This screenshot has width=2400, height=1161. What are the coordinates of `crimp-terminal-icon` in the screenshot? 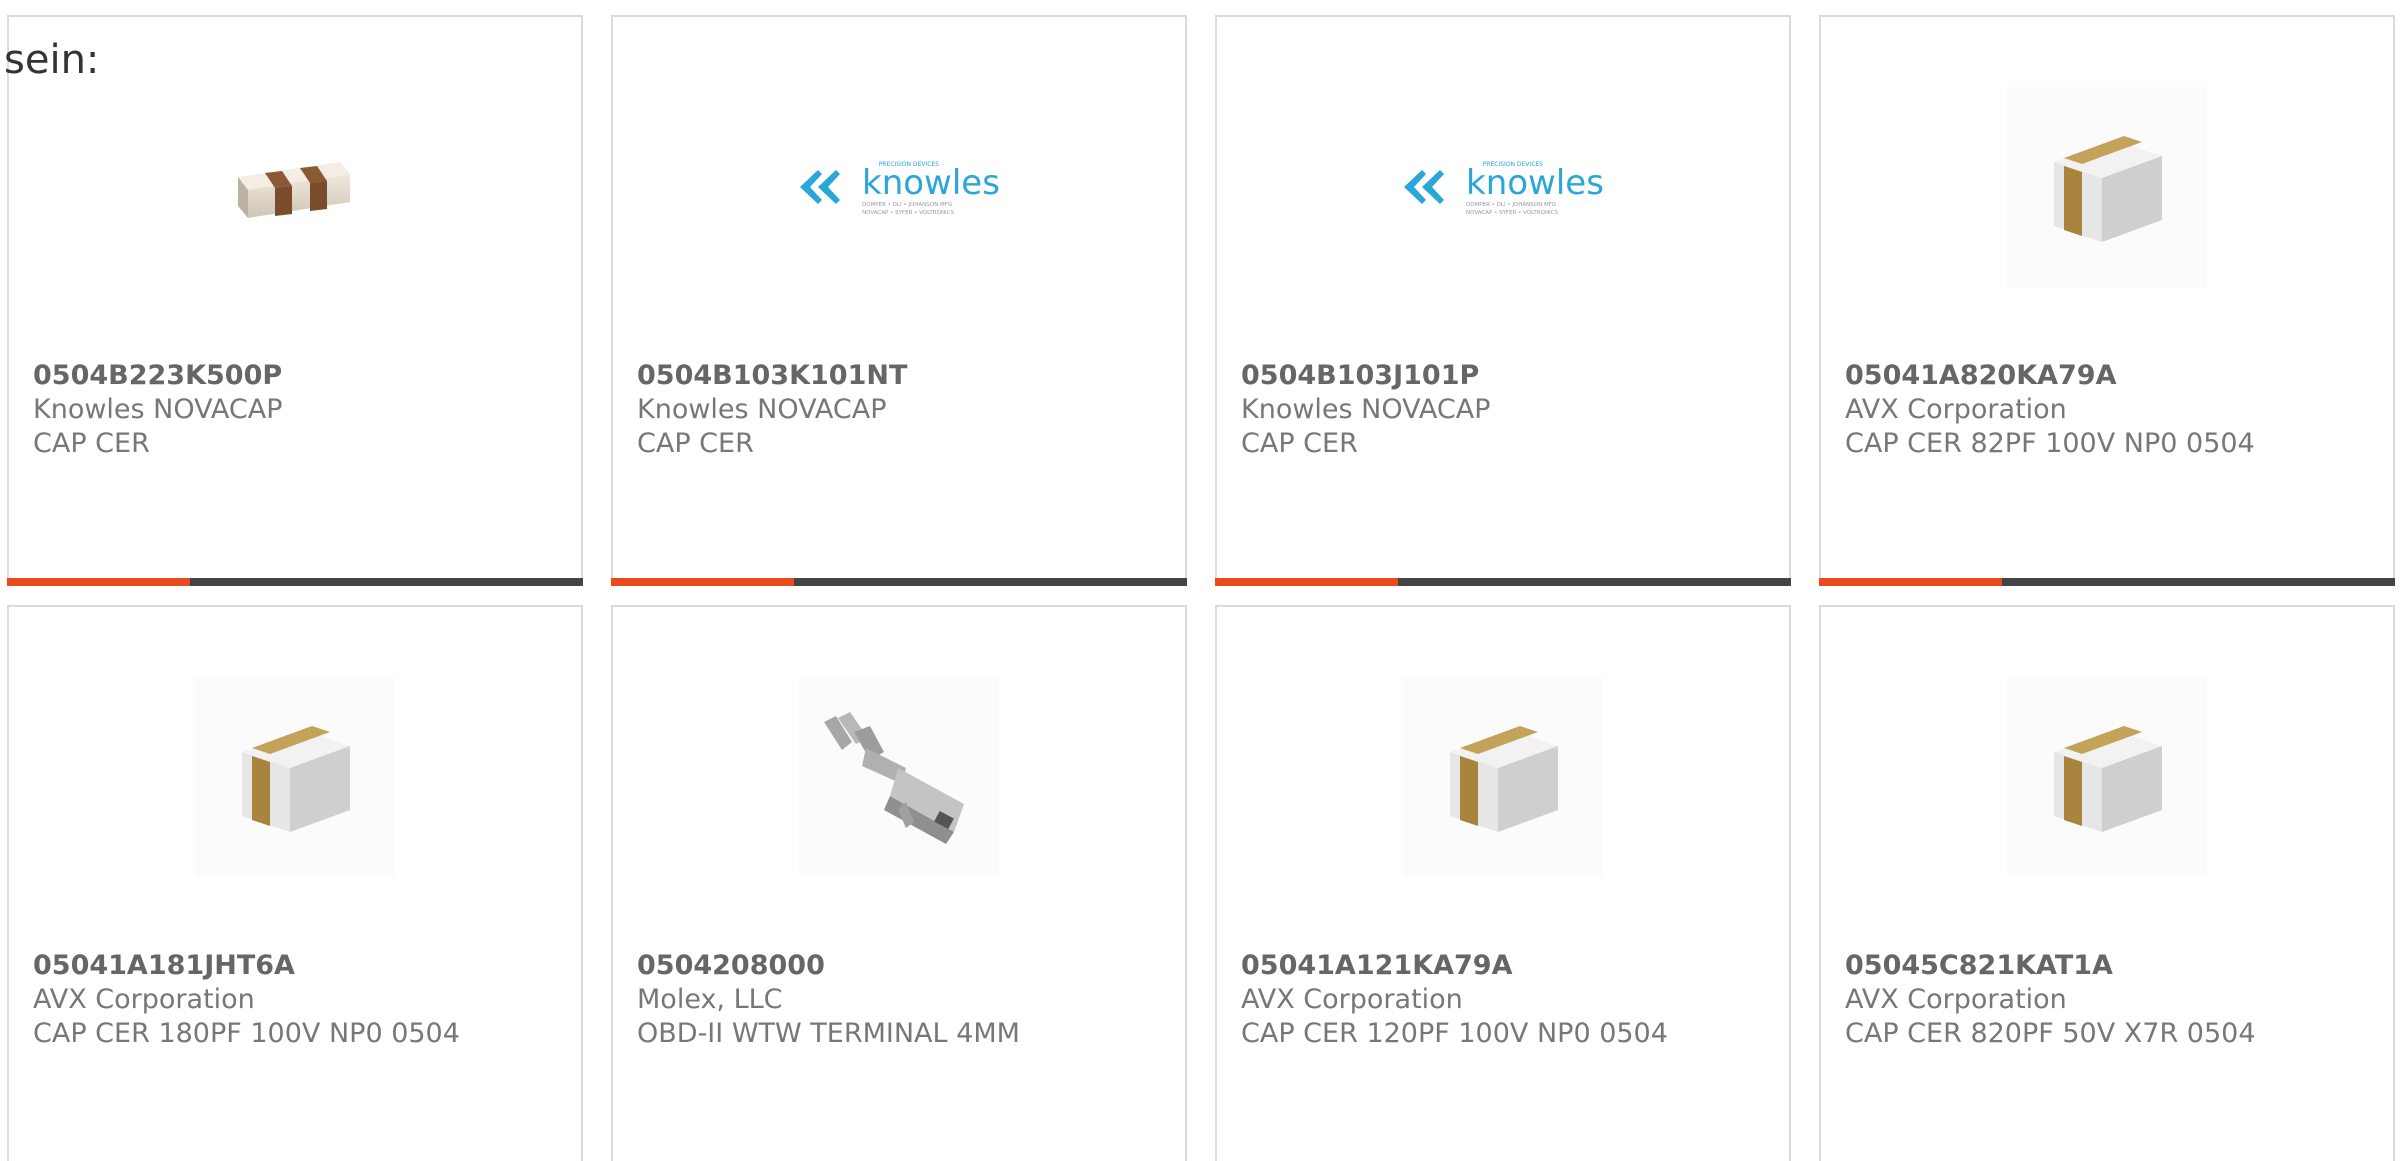 It's located at (899, 777).